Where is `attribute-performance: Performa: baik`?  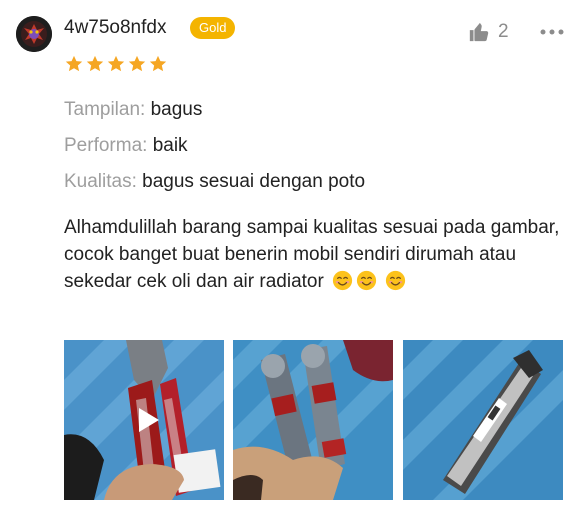
attribute-performance: Performa: baik is located at coordinates (126, 146).